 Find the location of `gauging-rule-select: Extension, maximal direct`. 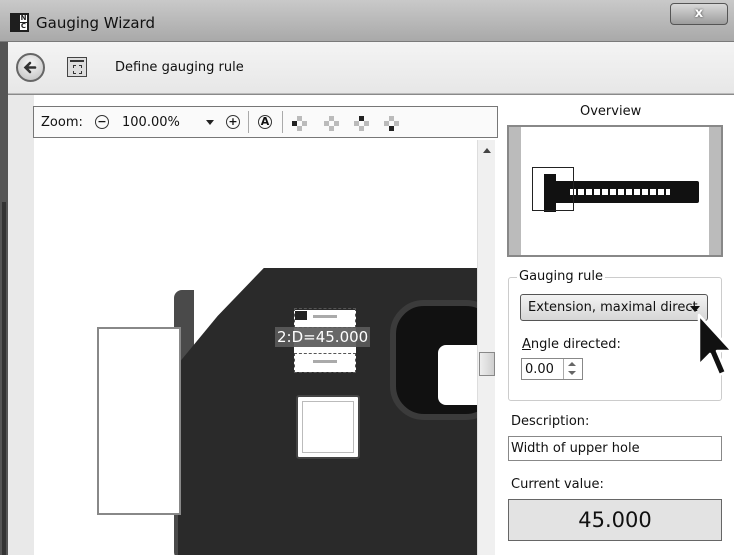

gauging-rule-select: Extension, maximal direct is located at coordinates (614, 307).